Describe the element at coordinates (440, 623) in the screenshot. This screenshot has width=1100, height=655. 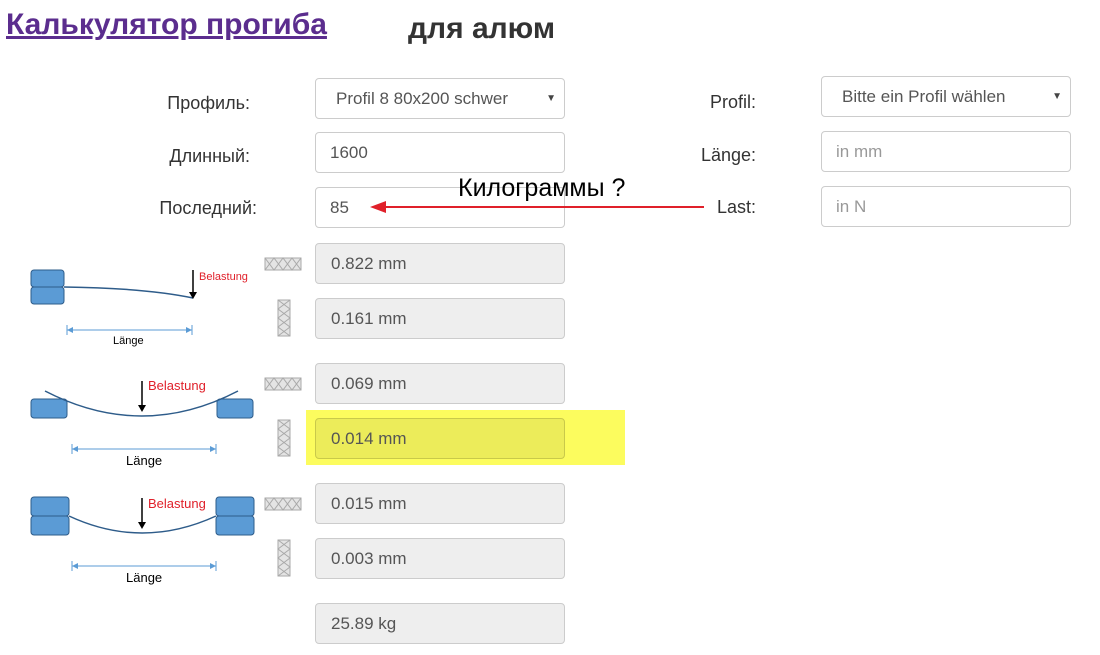
I see `result-weight: 25.89 kg` at that location.